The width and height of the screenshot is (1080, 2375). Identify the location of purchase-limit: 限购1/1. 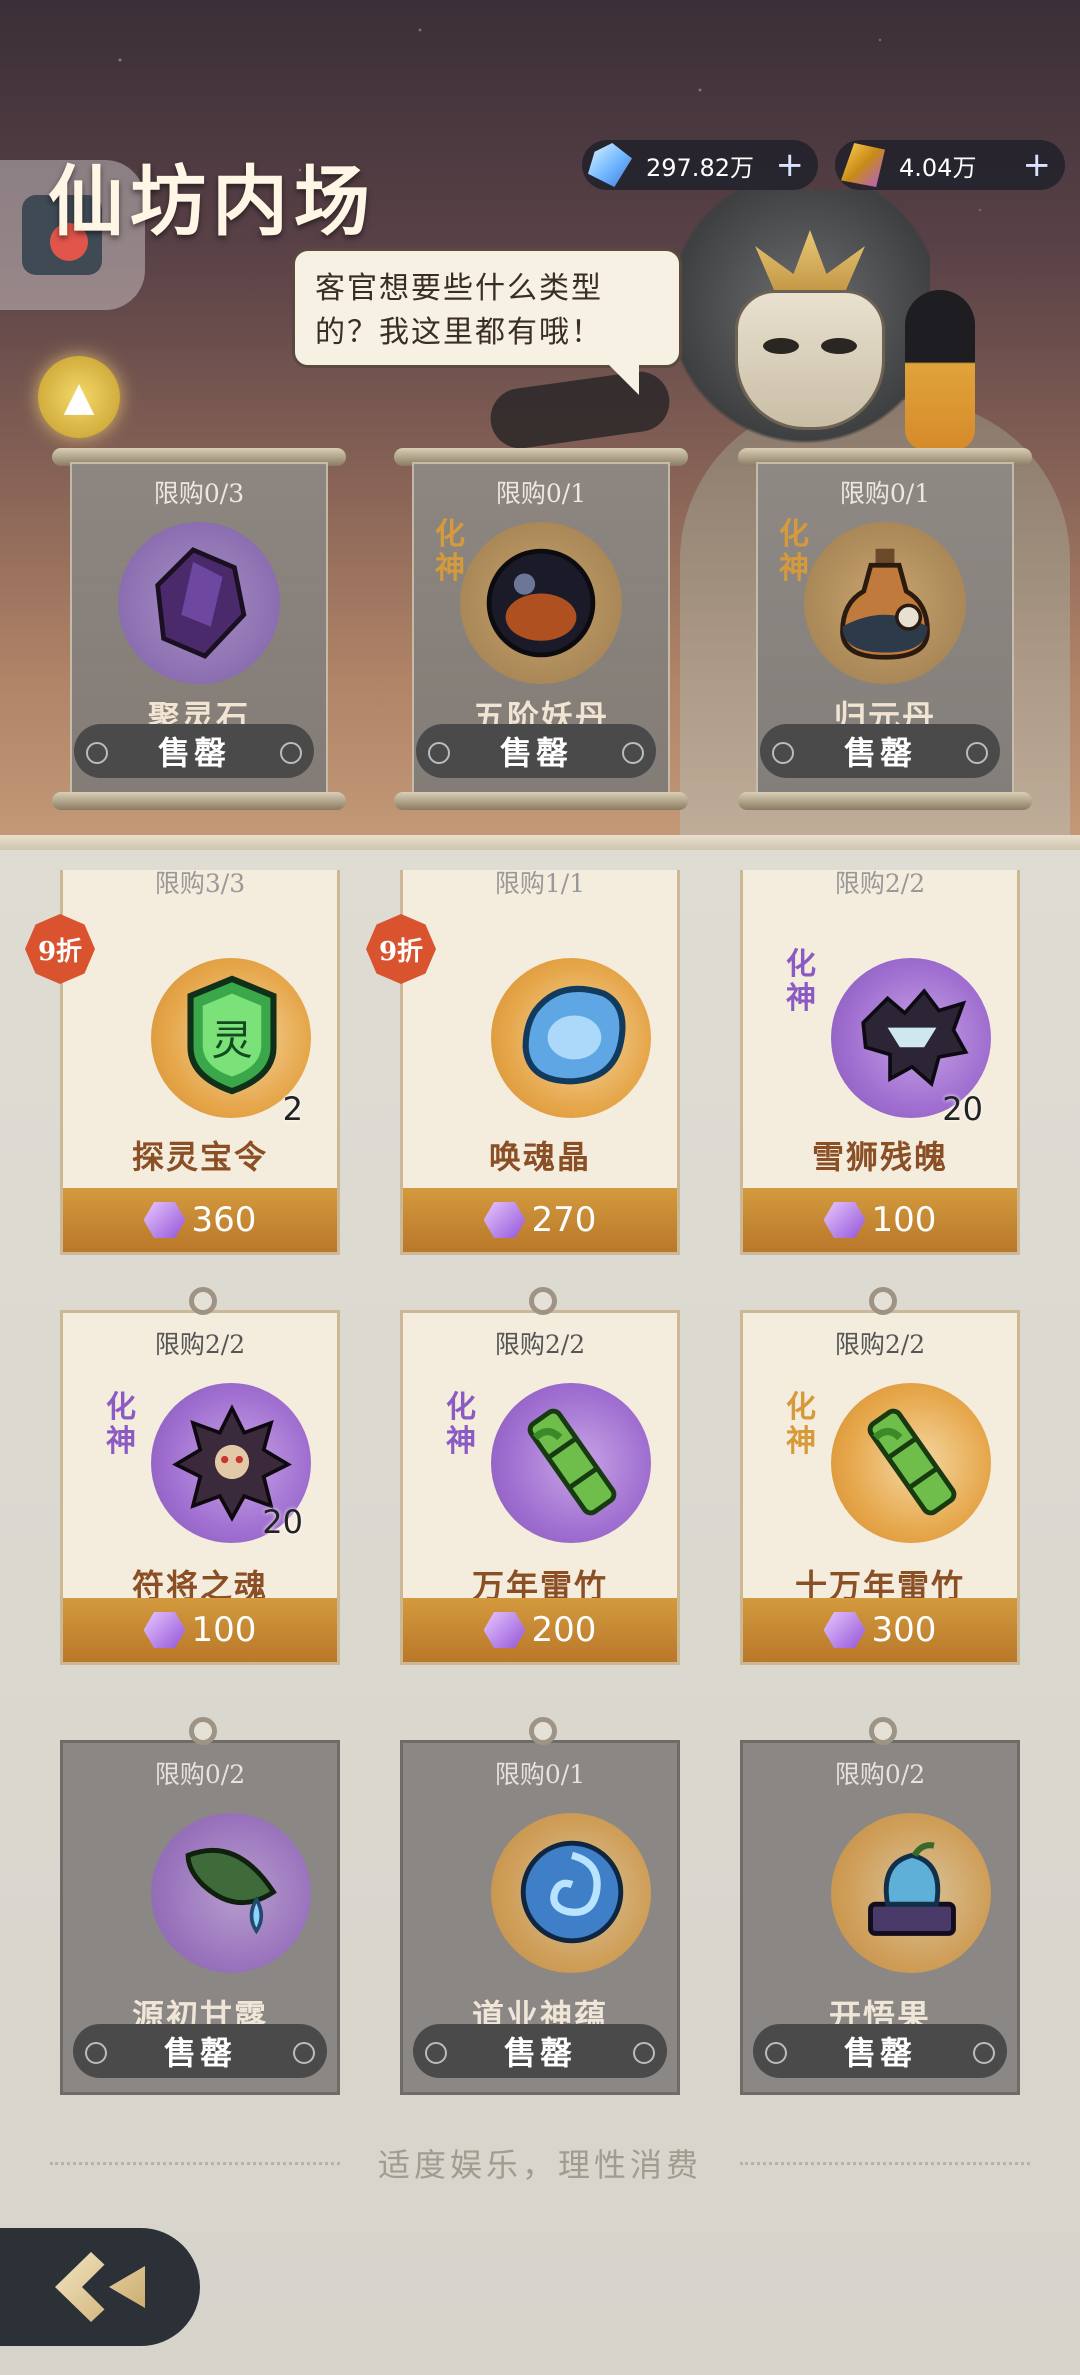
(540, 883).